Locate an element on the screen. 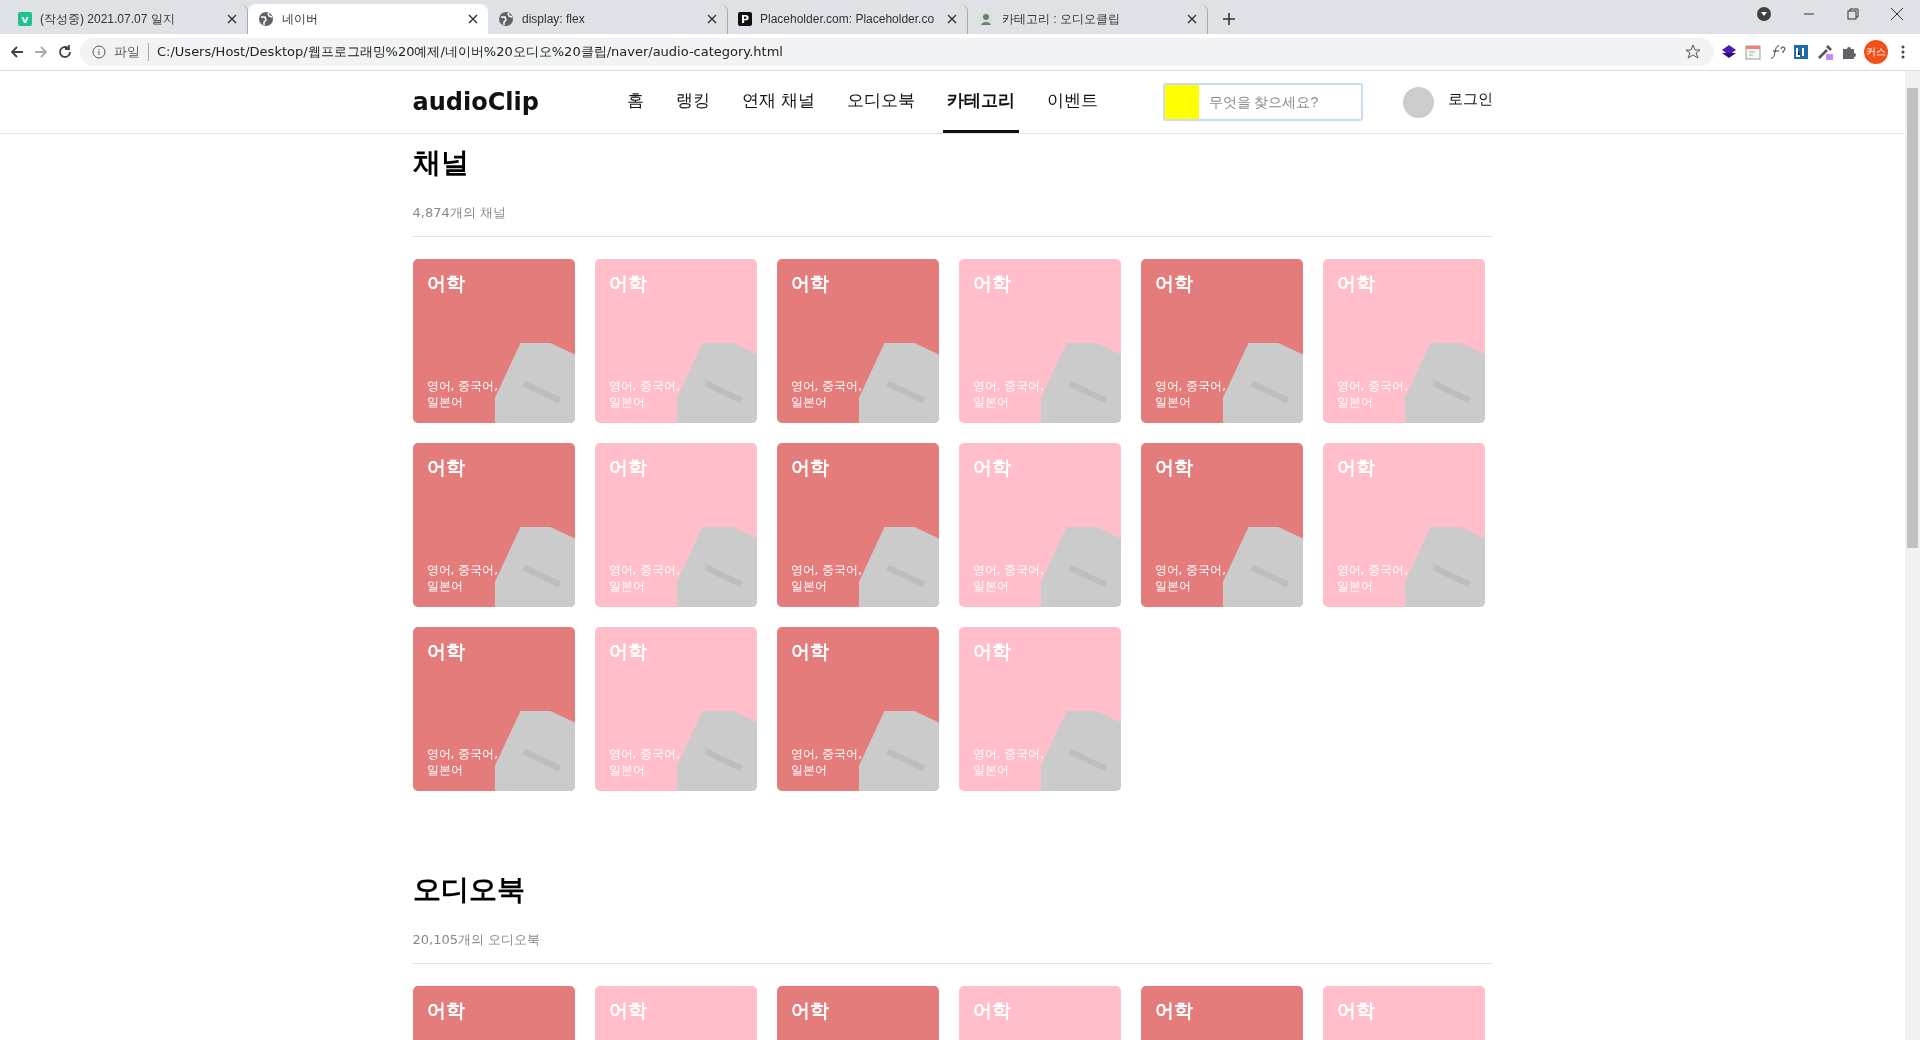 Image resolution: width=1920 pixels, height=1040 pixels. browser-tab: P Placeholder.com: Placeholder.co is located at coordinates (848, 19).